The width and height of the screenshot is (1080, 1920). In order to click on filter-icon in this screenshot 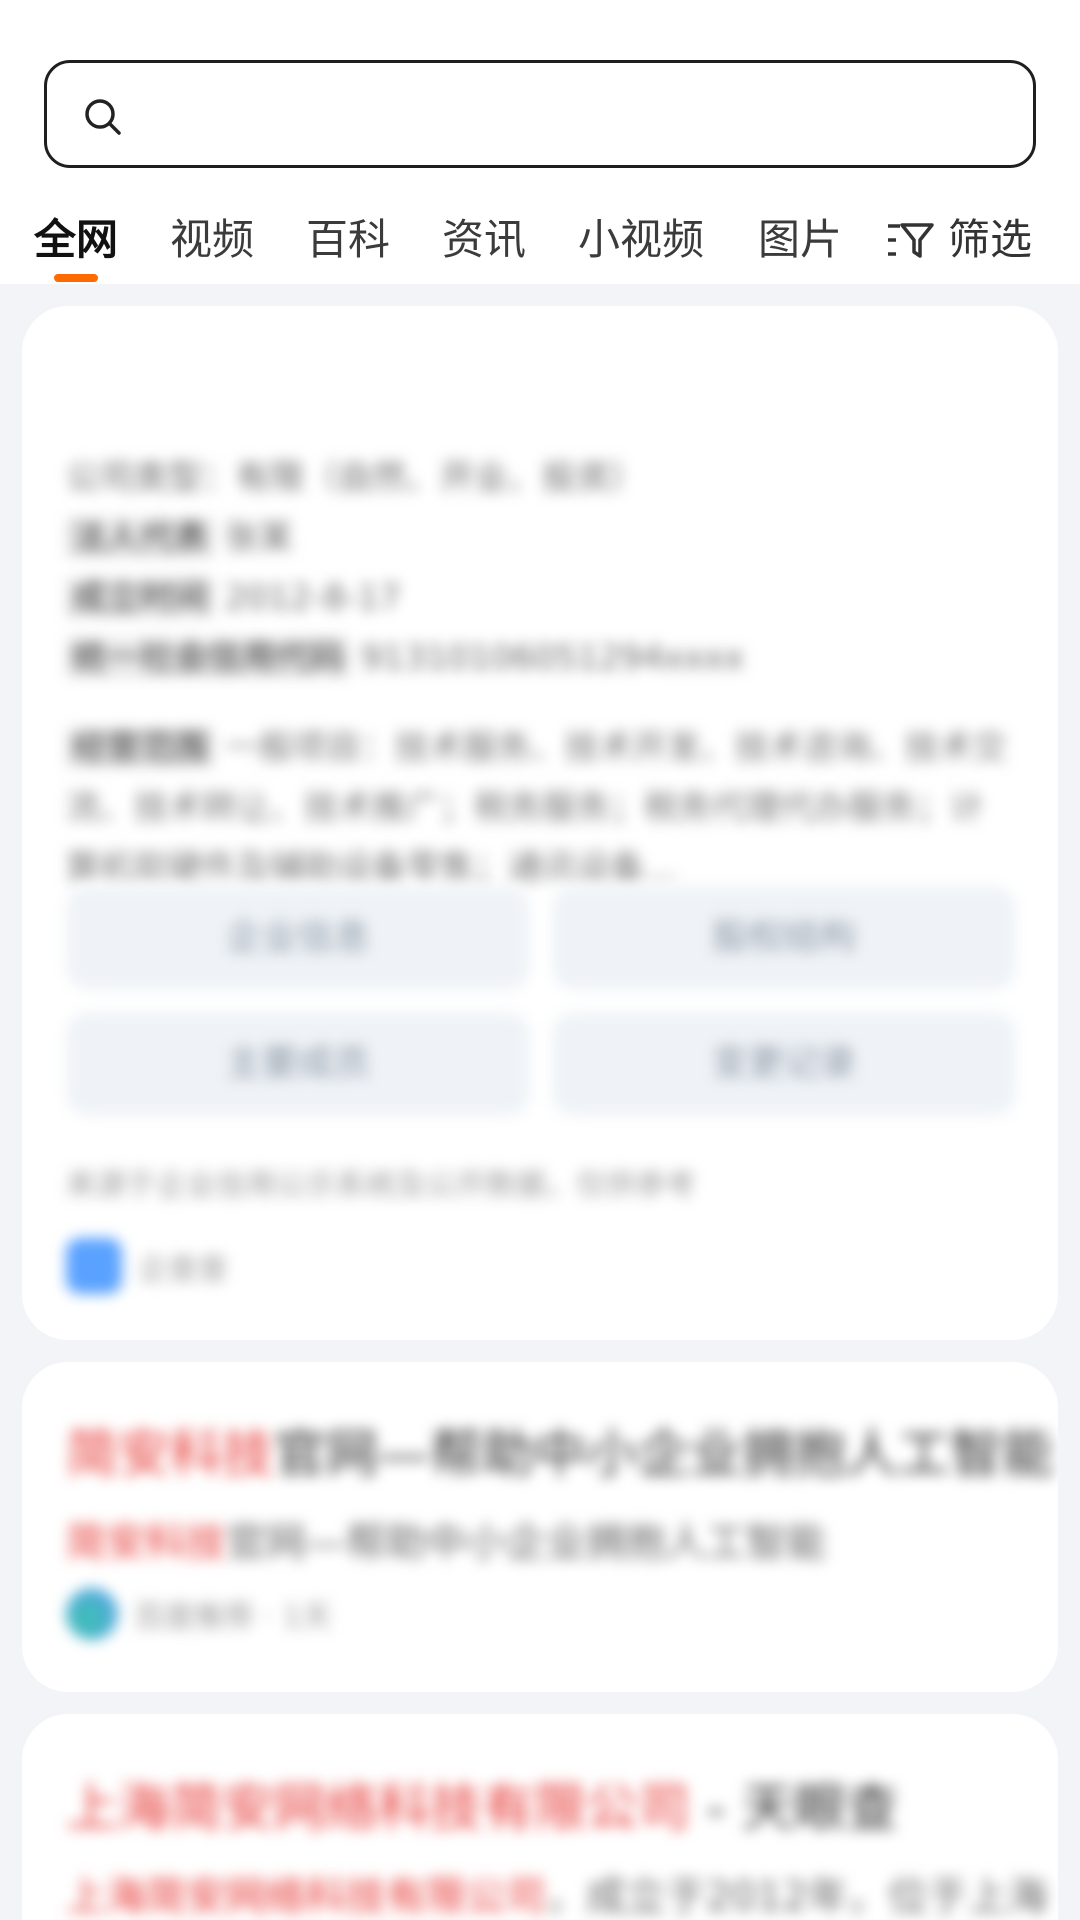, I will do `click(911, 240)`.